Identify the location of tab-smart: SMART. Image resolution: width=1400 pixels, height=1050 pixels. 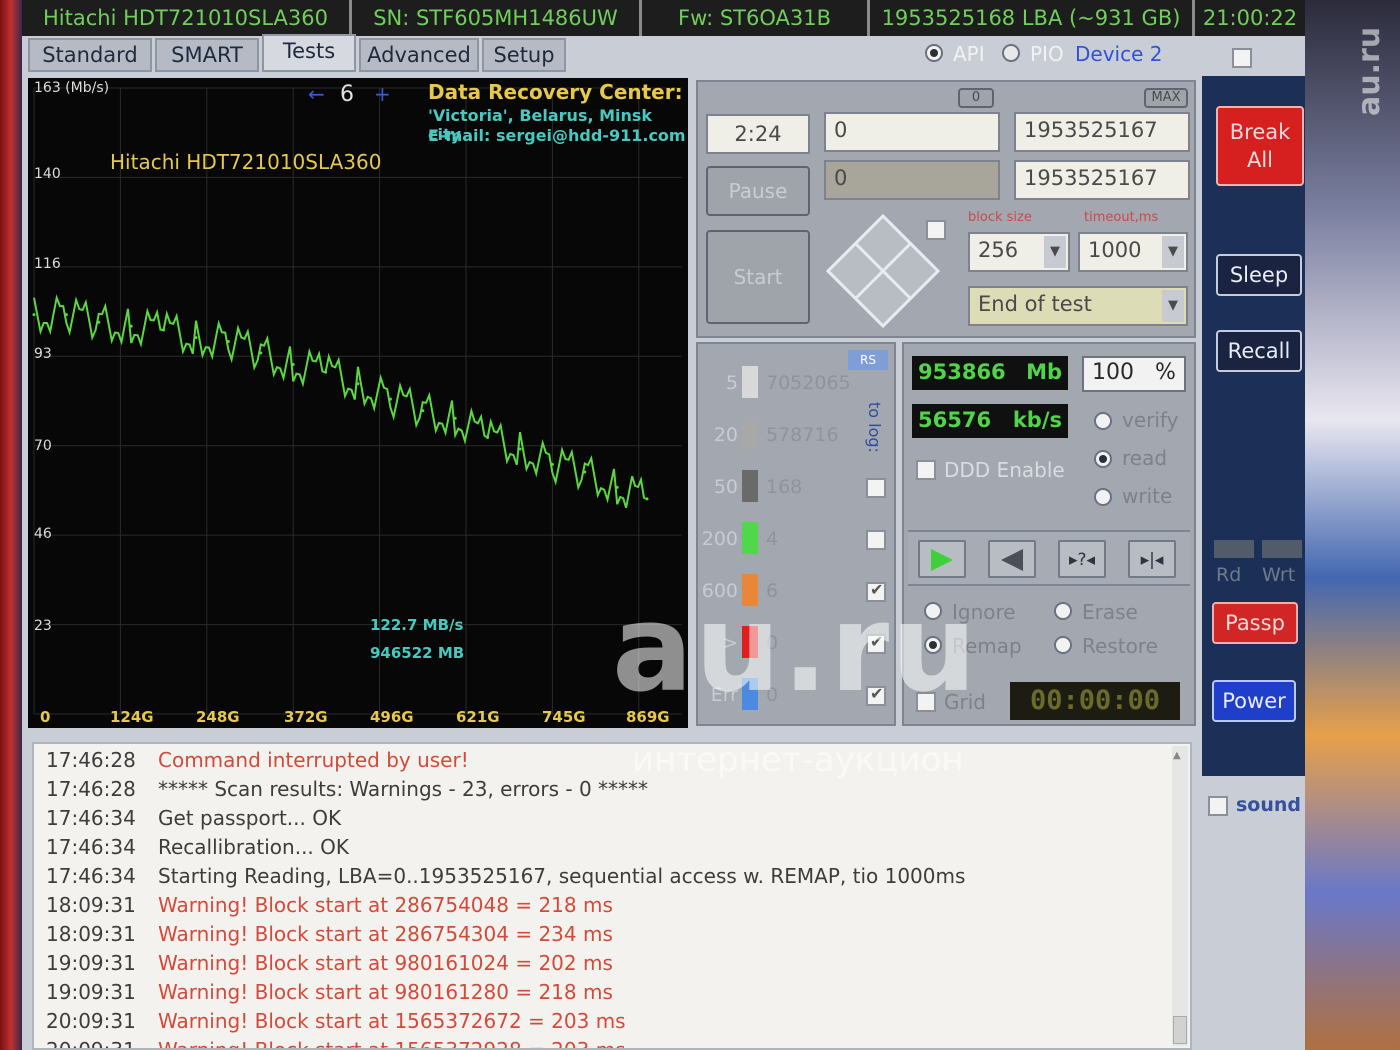
(207, 55).